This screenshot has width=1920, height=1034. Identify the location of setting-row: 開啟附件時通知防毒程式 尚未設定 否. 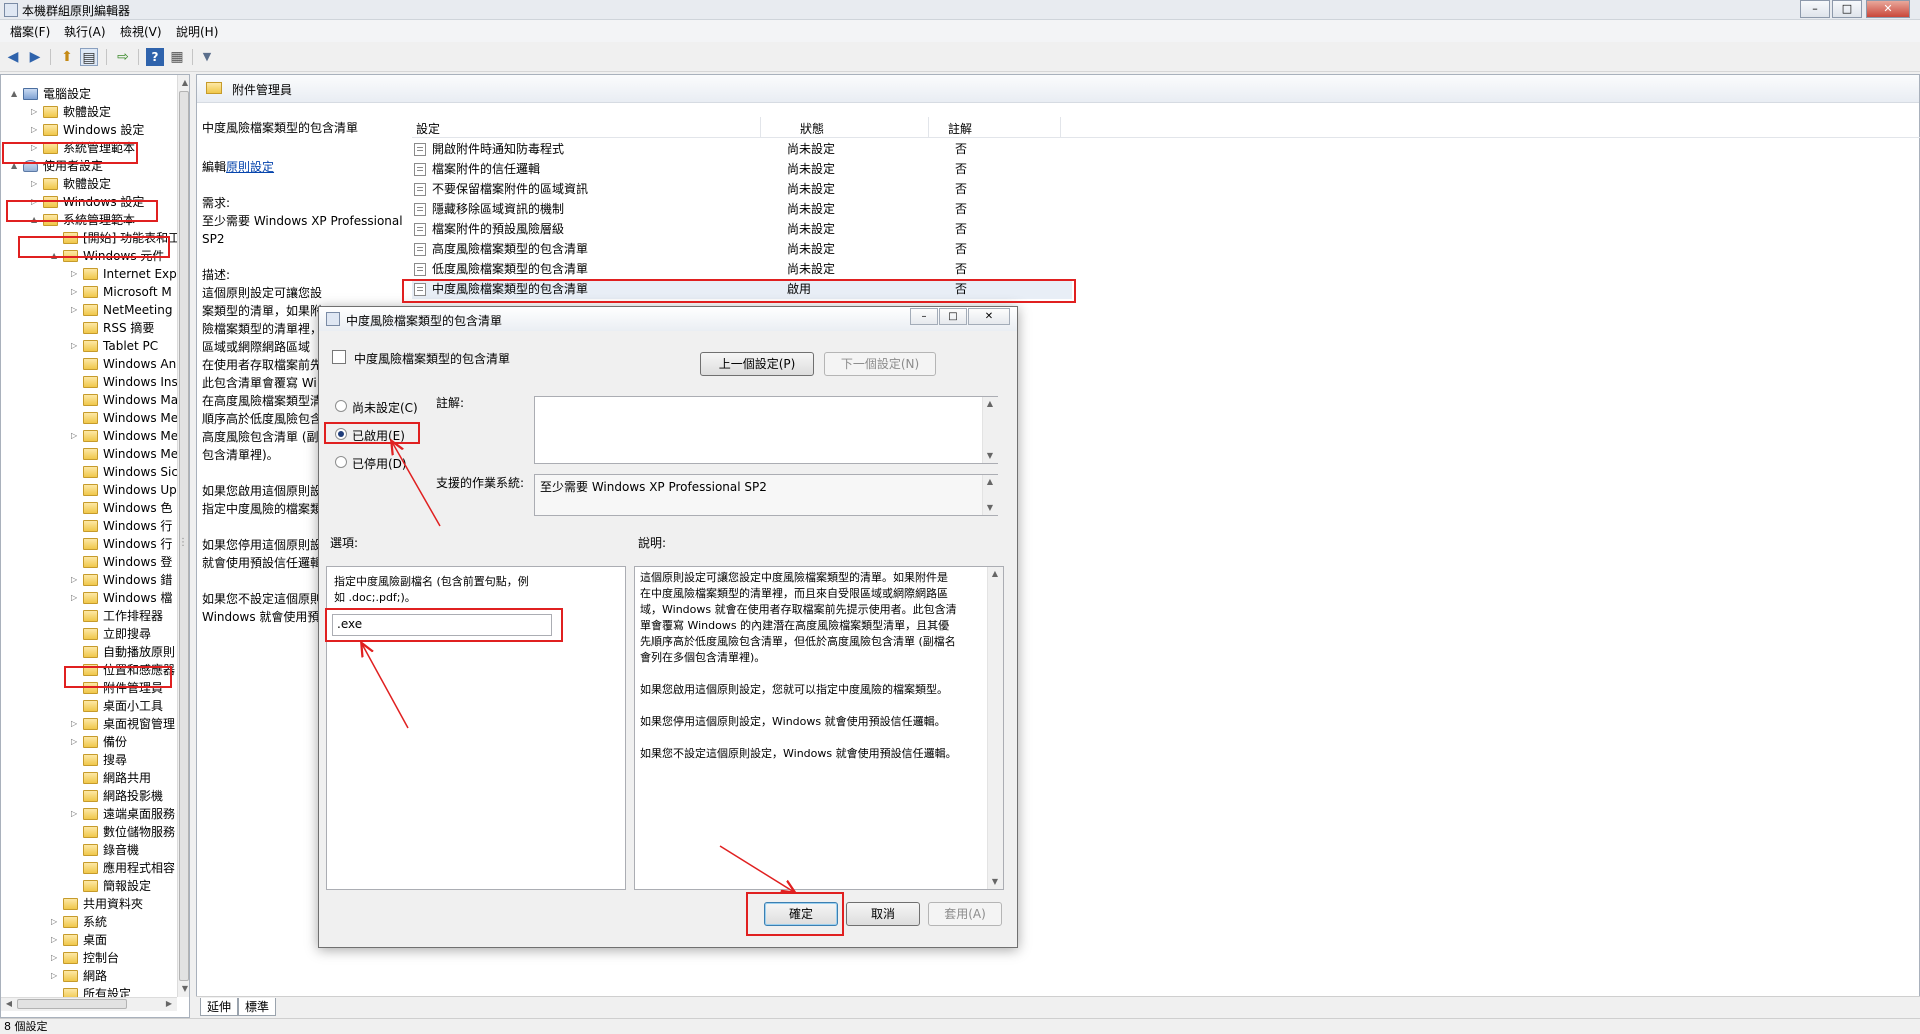
(742, 149).